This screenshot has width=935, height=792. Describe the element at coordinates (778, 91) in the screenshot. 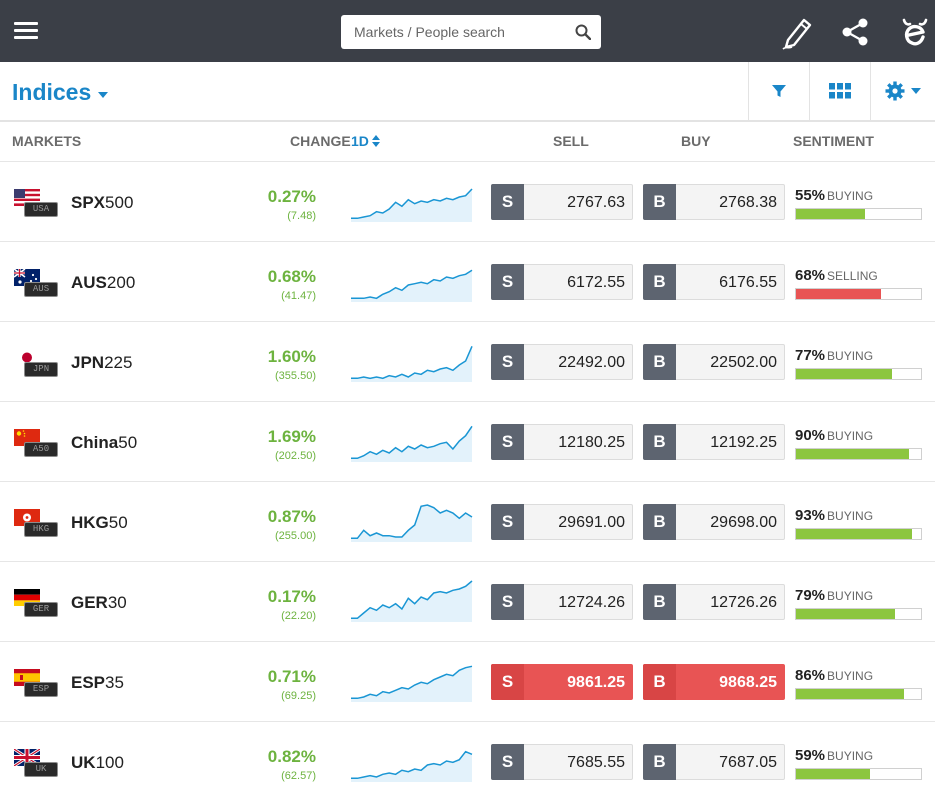

I see `filter-button` at that location.